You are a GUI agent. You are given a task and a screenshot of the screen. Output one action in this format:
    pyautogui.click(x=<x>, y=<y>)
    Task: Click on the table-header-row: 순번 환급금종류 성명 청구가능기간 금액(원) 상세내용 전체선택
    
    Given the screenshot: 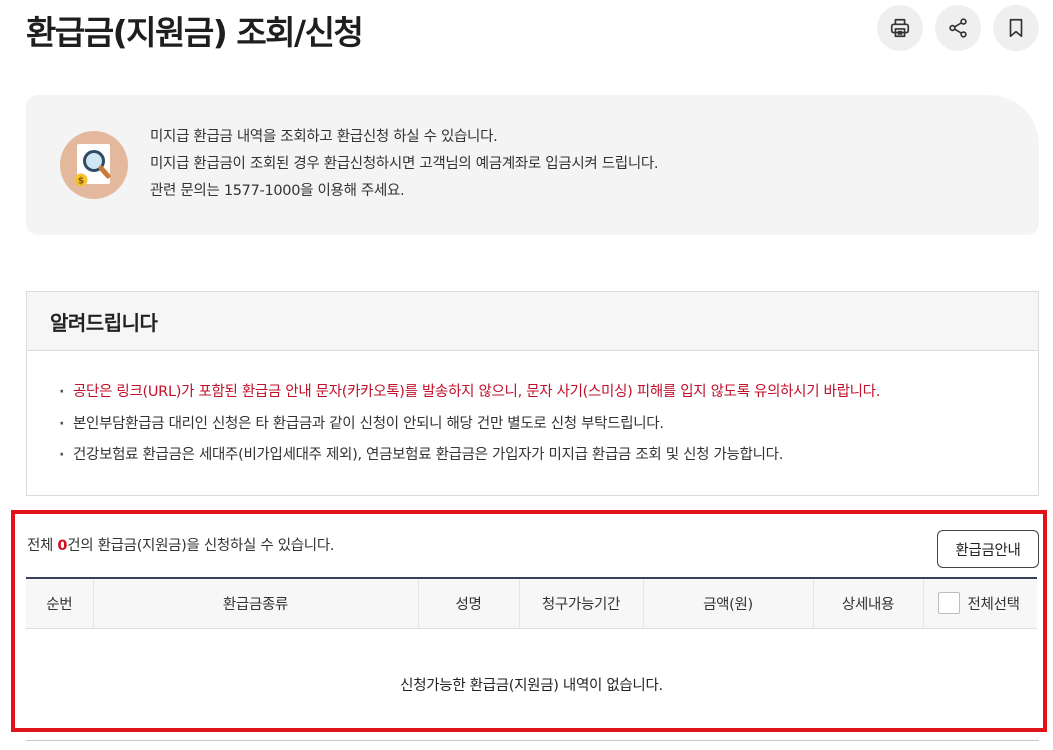 What is the action you would take?
    pyautogui.click(x=532, y=603)
    